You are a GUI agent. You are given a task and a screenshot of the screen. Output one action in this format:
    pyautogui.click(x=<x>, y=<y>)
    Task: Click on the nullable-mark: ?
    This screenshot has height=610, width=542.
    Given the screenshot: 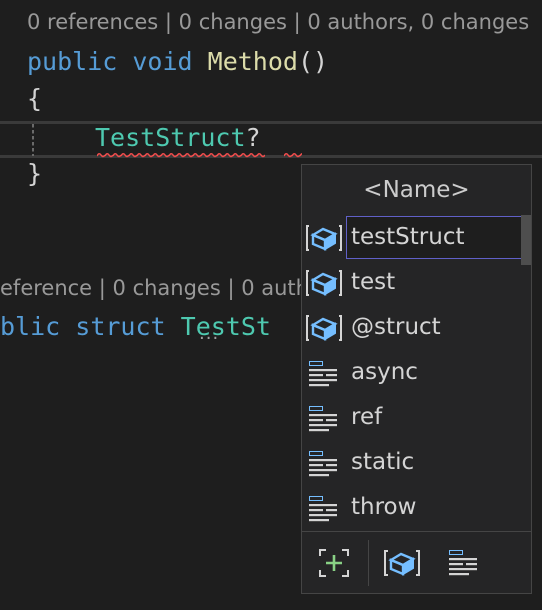 What is the action you would take?
    pyautogui.click(x=253, y=137)
    